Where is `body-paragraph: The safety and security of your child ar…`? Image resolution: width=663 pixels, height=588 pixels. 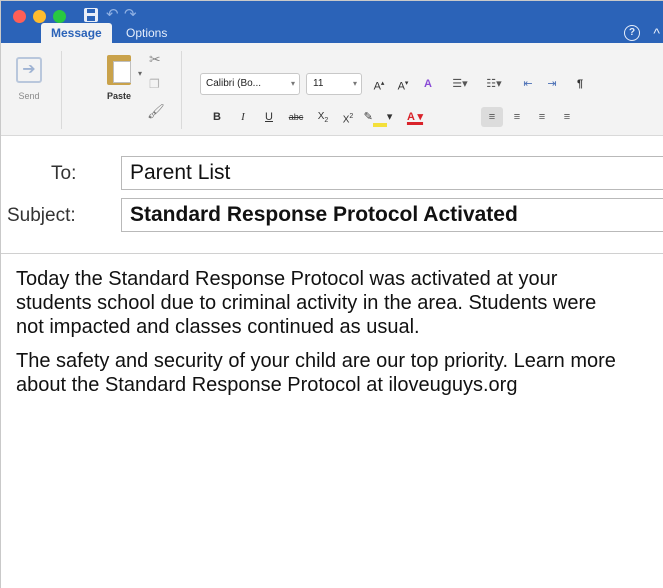 body-paragraph: The safety and security of your child ar… is located at coordinates (316, 373).